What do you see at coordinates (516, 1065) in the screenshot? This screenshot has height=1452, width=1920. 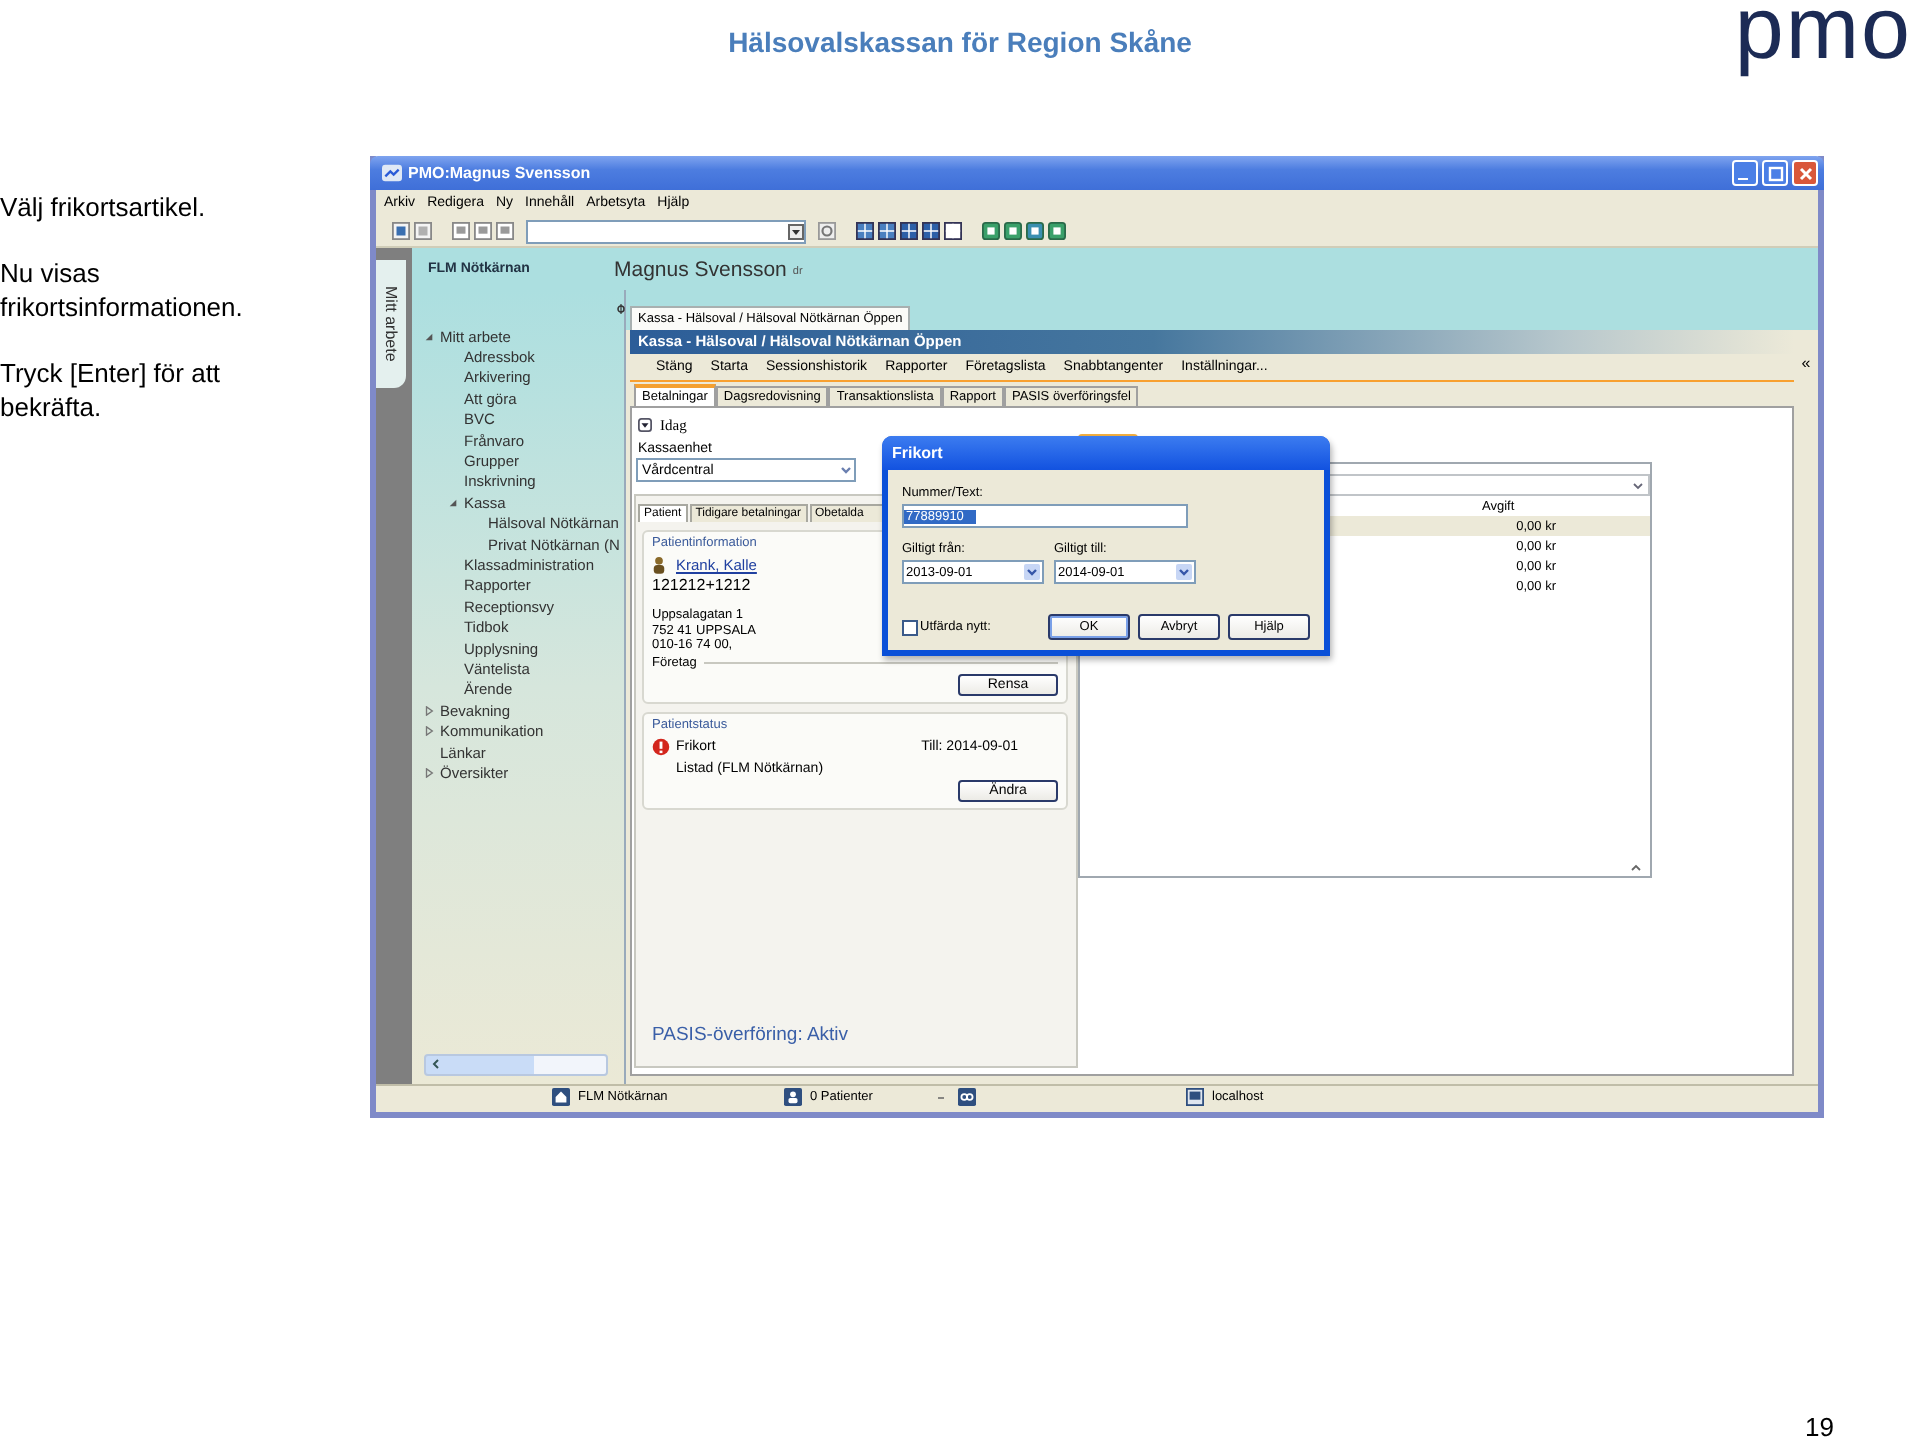 I see `horizontal-scrollbar` at bounding box center [516, 1065].